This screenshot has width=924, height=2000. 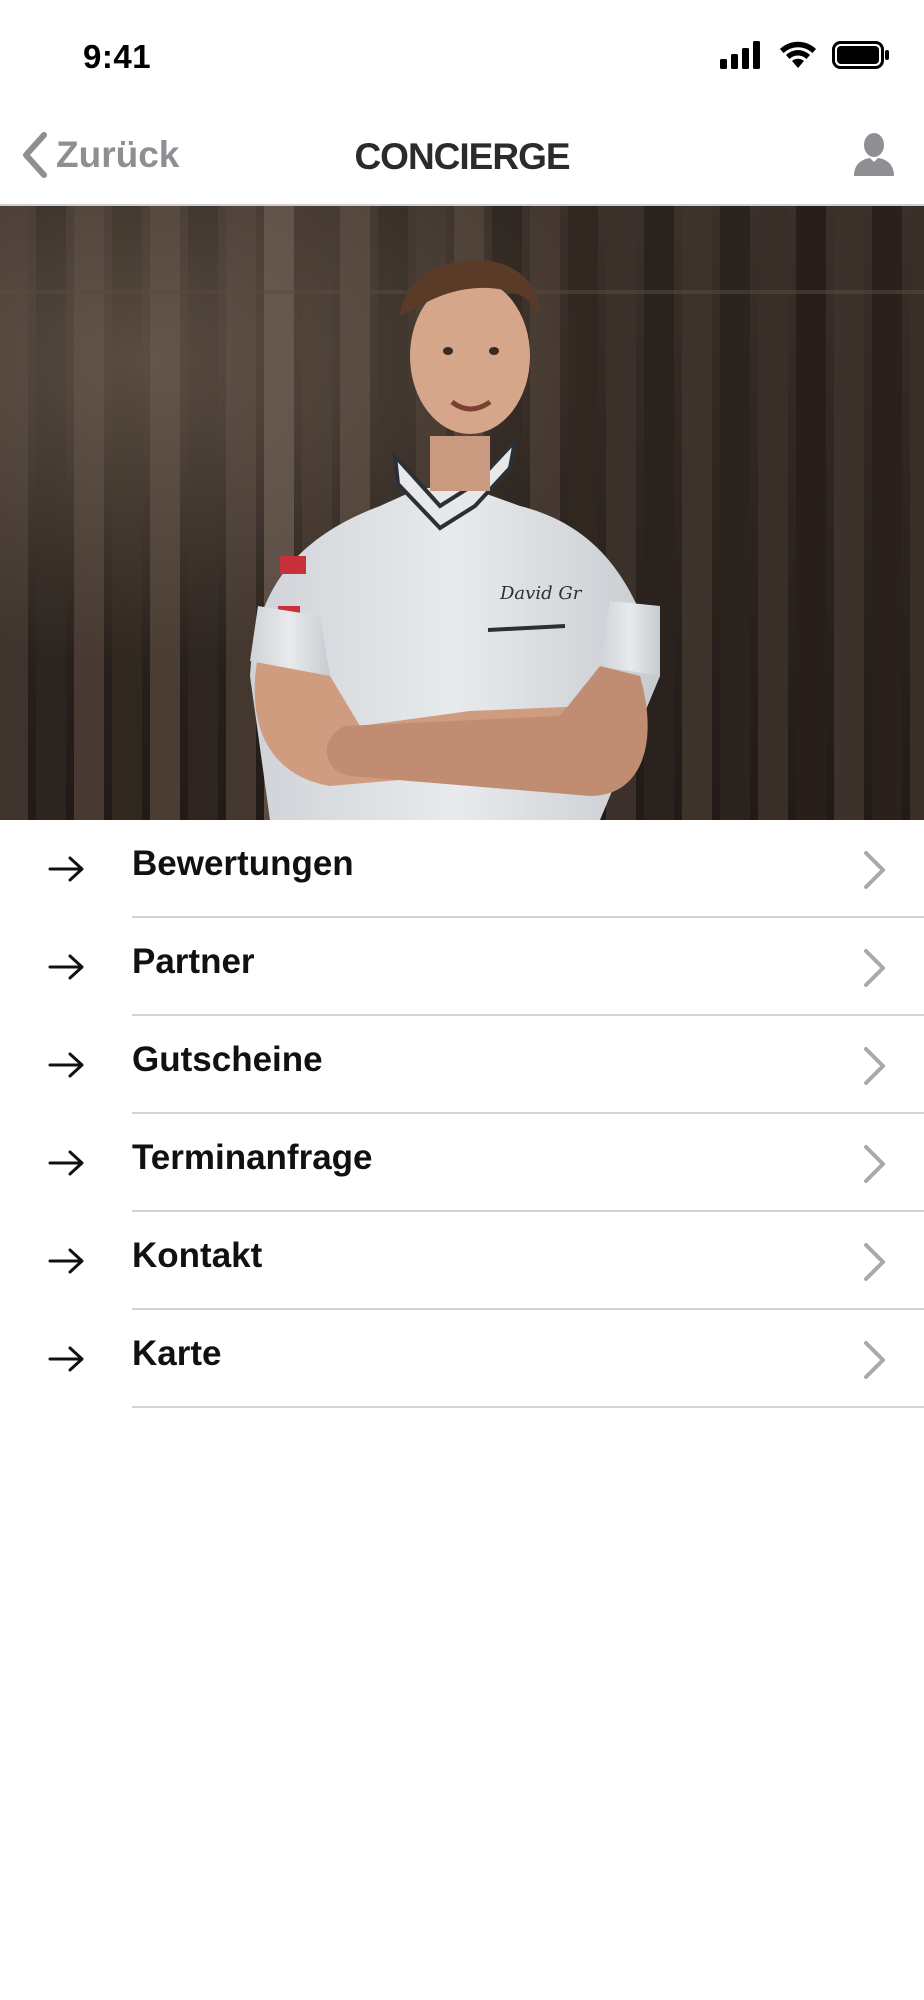 I want to click on jacket-name-text: David Gr, so click(x=541, y=593).